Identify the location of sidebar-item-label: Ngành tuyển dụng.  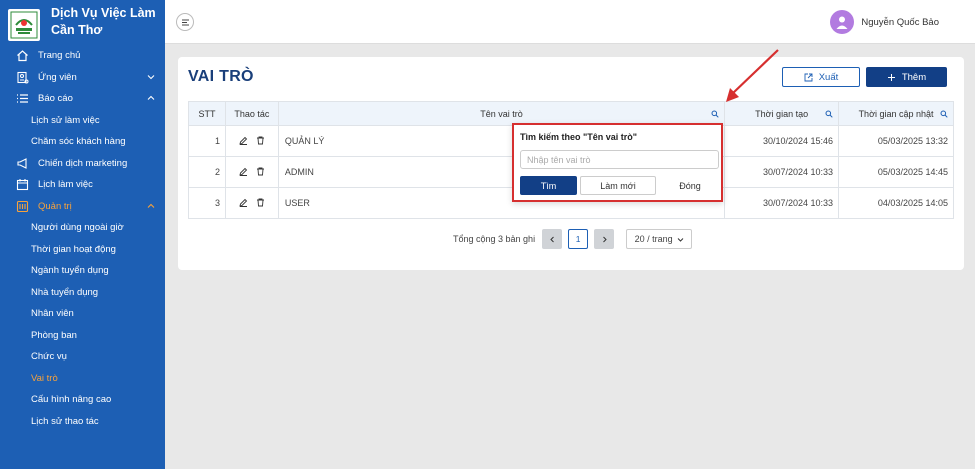
(70, 271).